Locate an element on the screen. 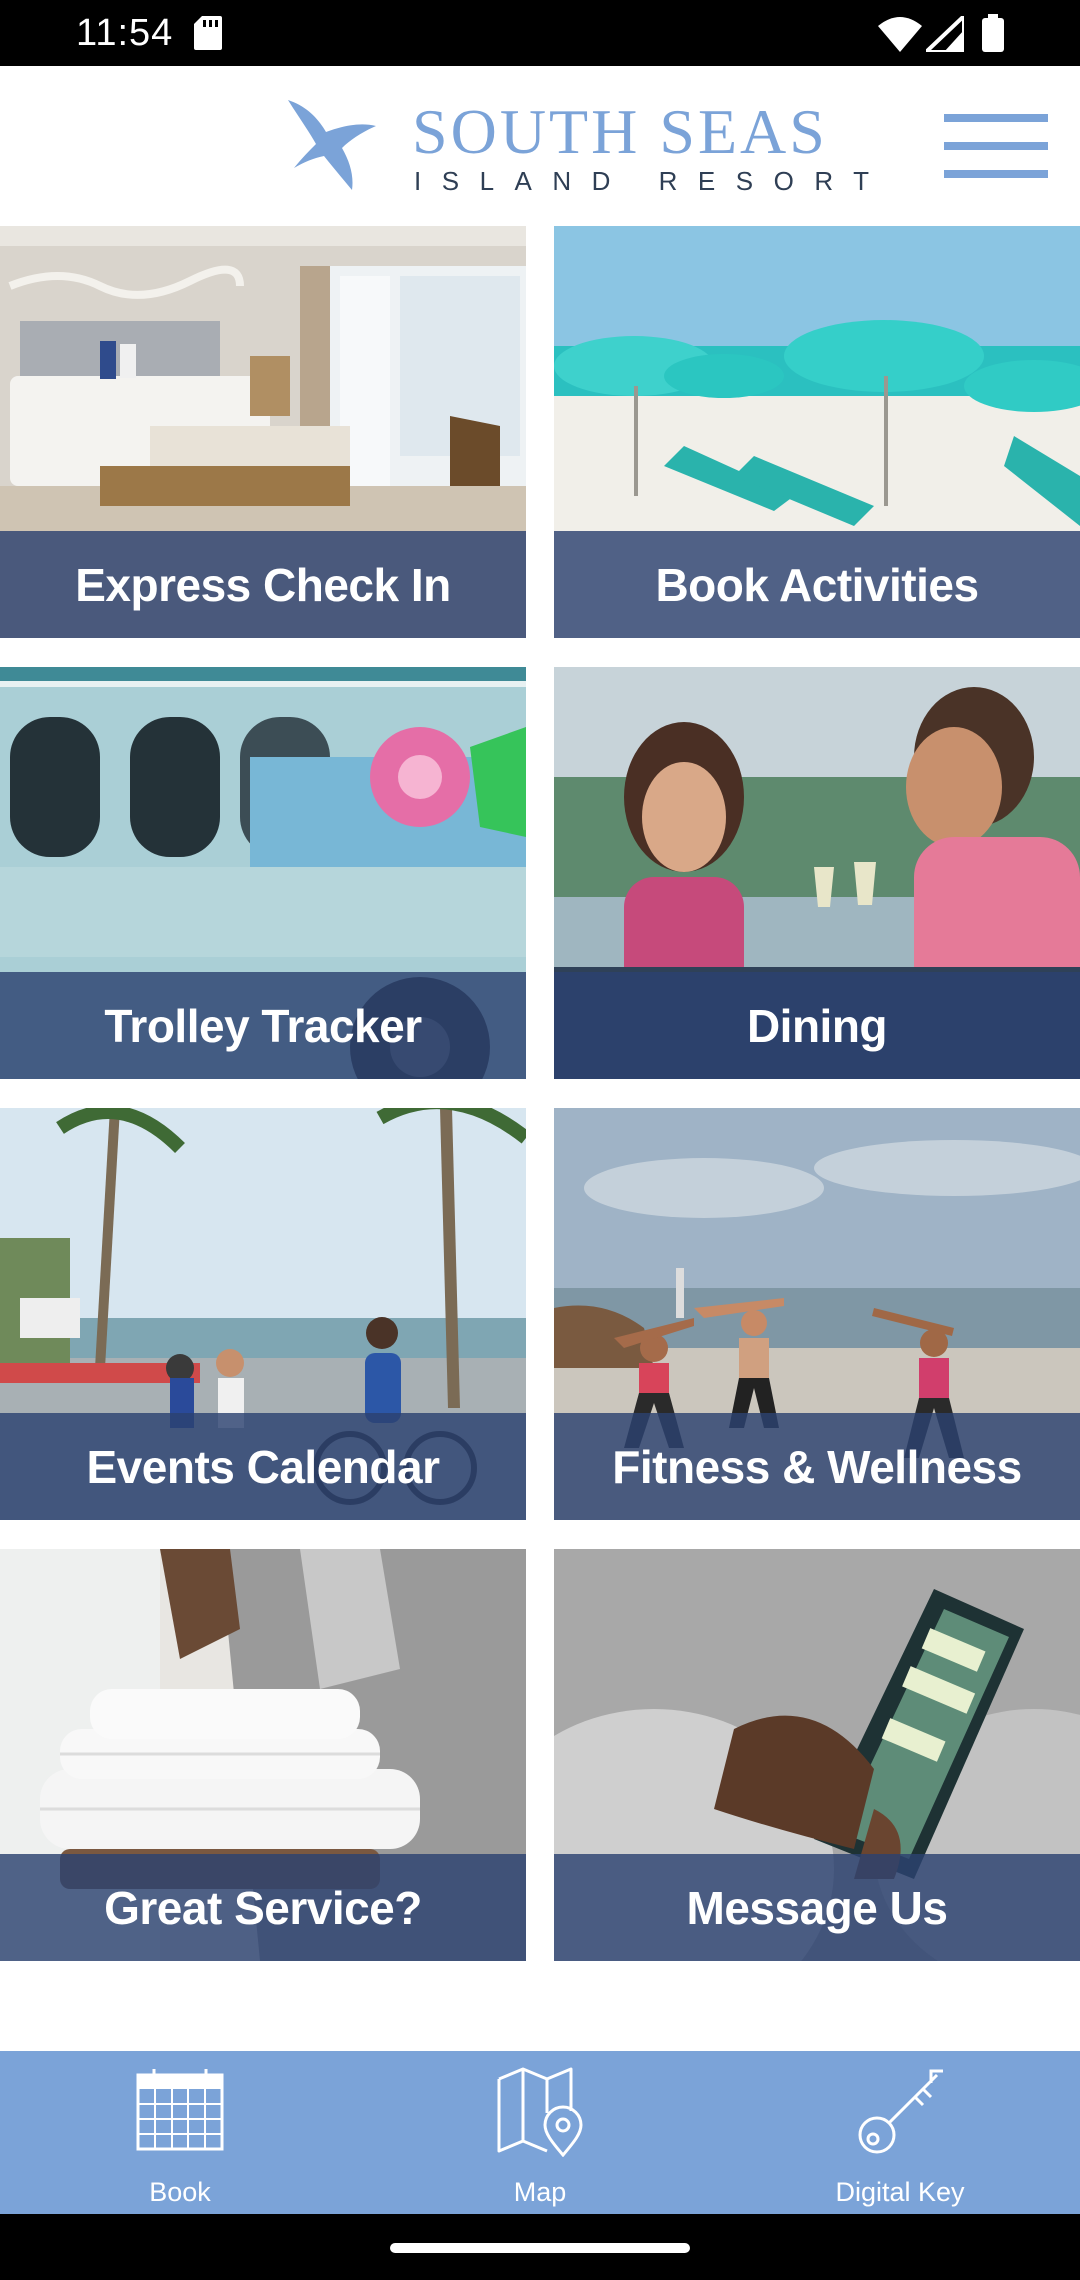  tile-label: Trolley Tracker is located at coordinates (263, 1025).